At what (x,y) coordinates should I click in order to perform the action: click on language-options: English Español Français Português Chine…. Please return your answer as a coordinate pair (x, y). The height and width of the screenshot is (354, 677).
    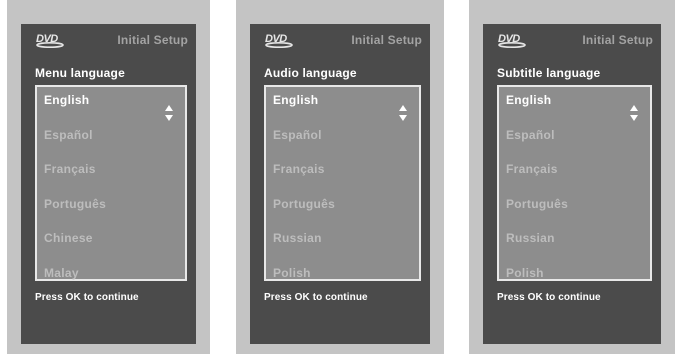
    Looking at the image, I should click on (99, 196).